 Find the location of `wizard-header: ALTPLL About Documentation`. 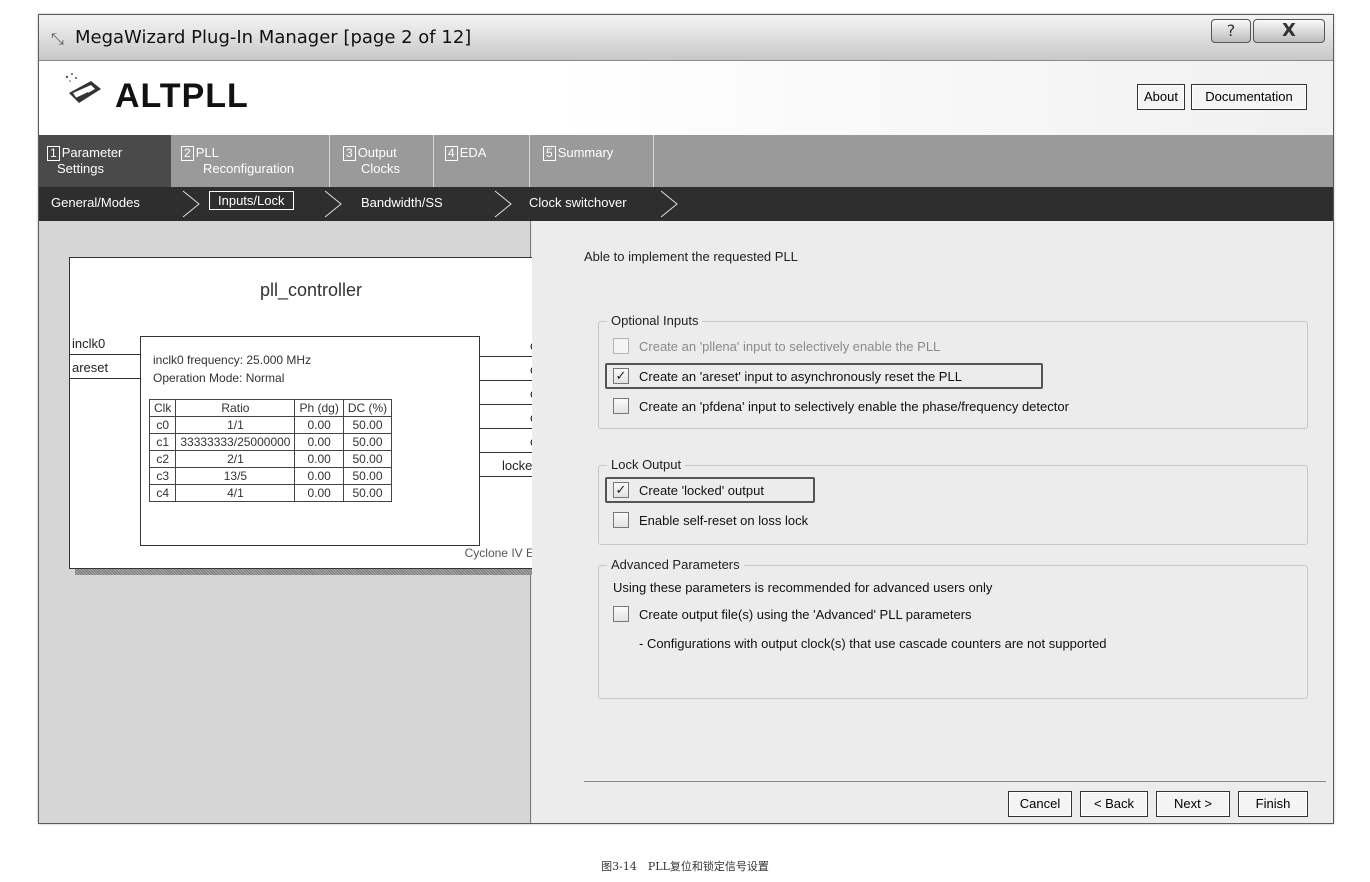

wizard-header: ALTPLL About Documentation is located at coordinates (686, 102).